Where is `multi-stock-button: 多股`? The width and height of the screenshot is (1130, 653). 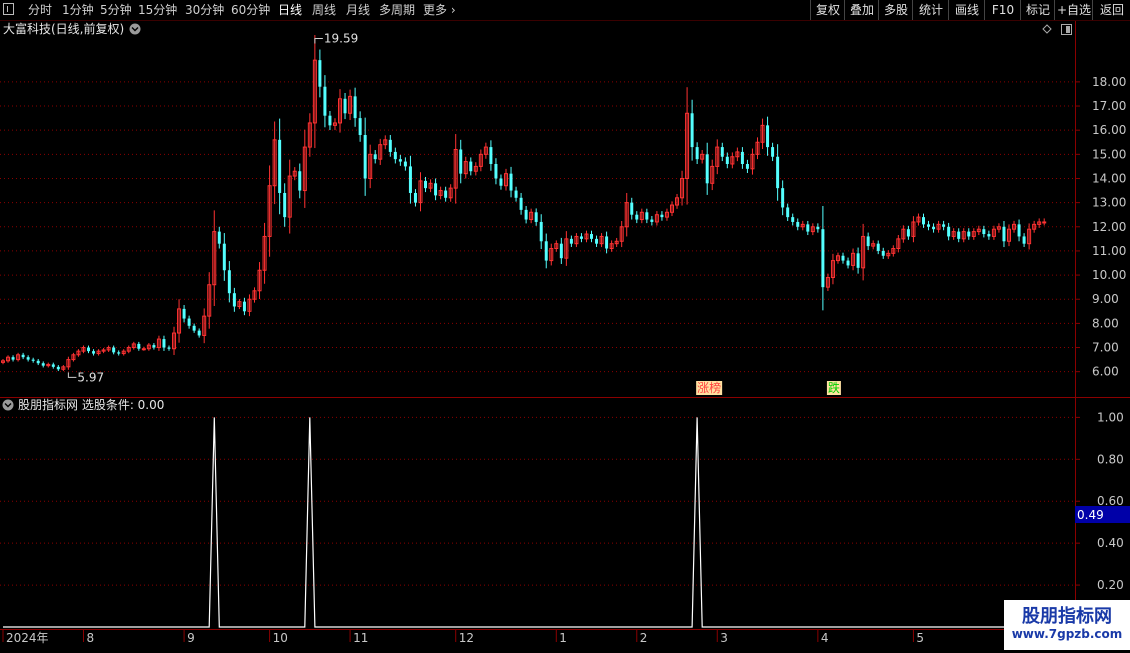 multi-stock-button: 多股 is located at coordinates (895, 10).